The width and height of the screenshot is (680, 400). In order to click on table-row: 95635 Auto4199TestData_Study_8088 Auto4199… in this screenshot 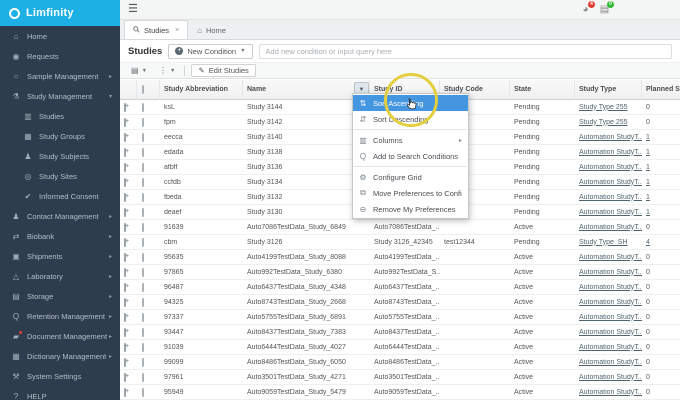, I will do `click(400, 257)`.